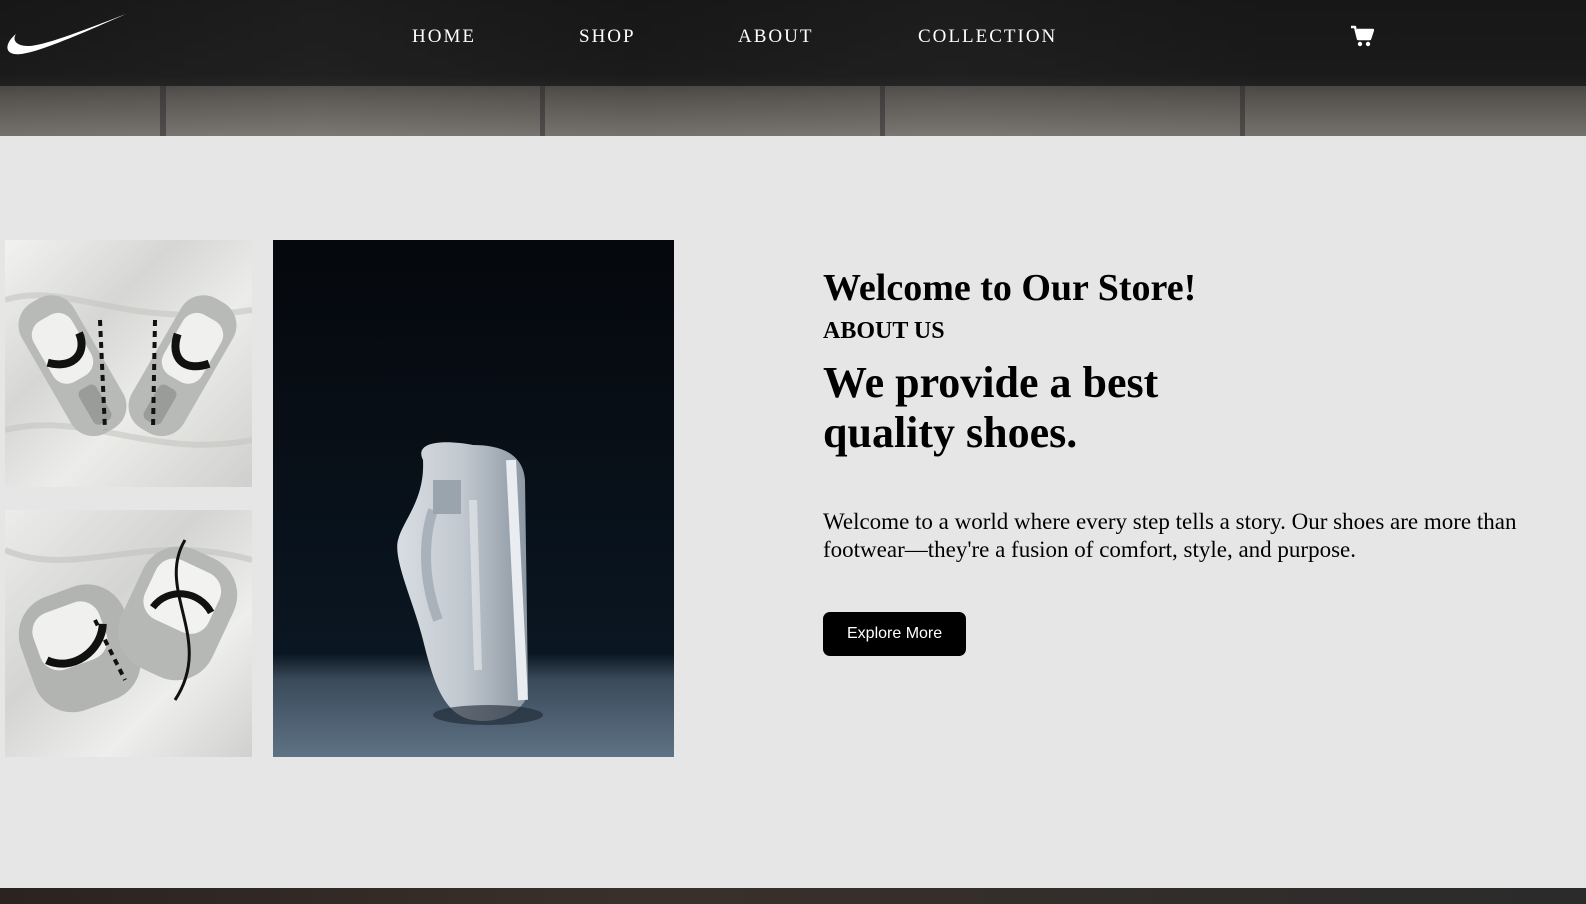 Image resolution: width=1586 pixels, height=904 pixels. What do you see at coordinates (991, 407) in the screenshot?
I see `about-headline: We provide a best quality shoes.` at bounding box center [991, 407].